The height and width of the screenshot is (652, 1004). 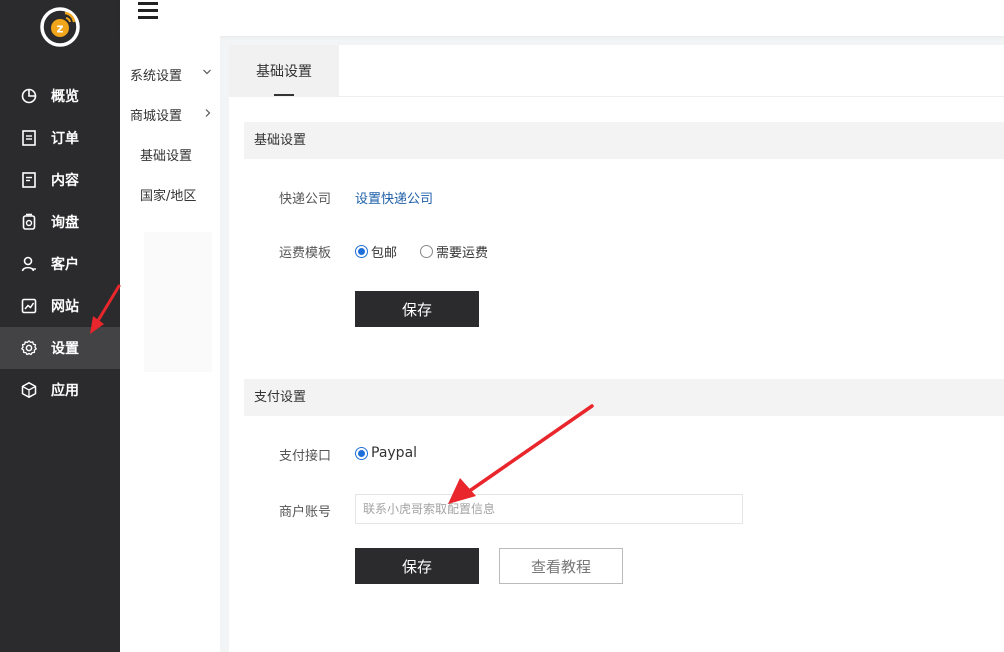 What do you see at coordinates (207, 72) in the screenshot?
I see `chevron-down-icon` at bounding box center [207, 72].